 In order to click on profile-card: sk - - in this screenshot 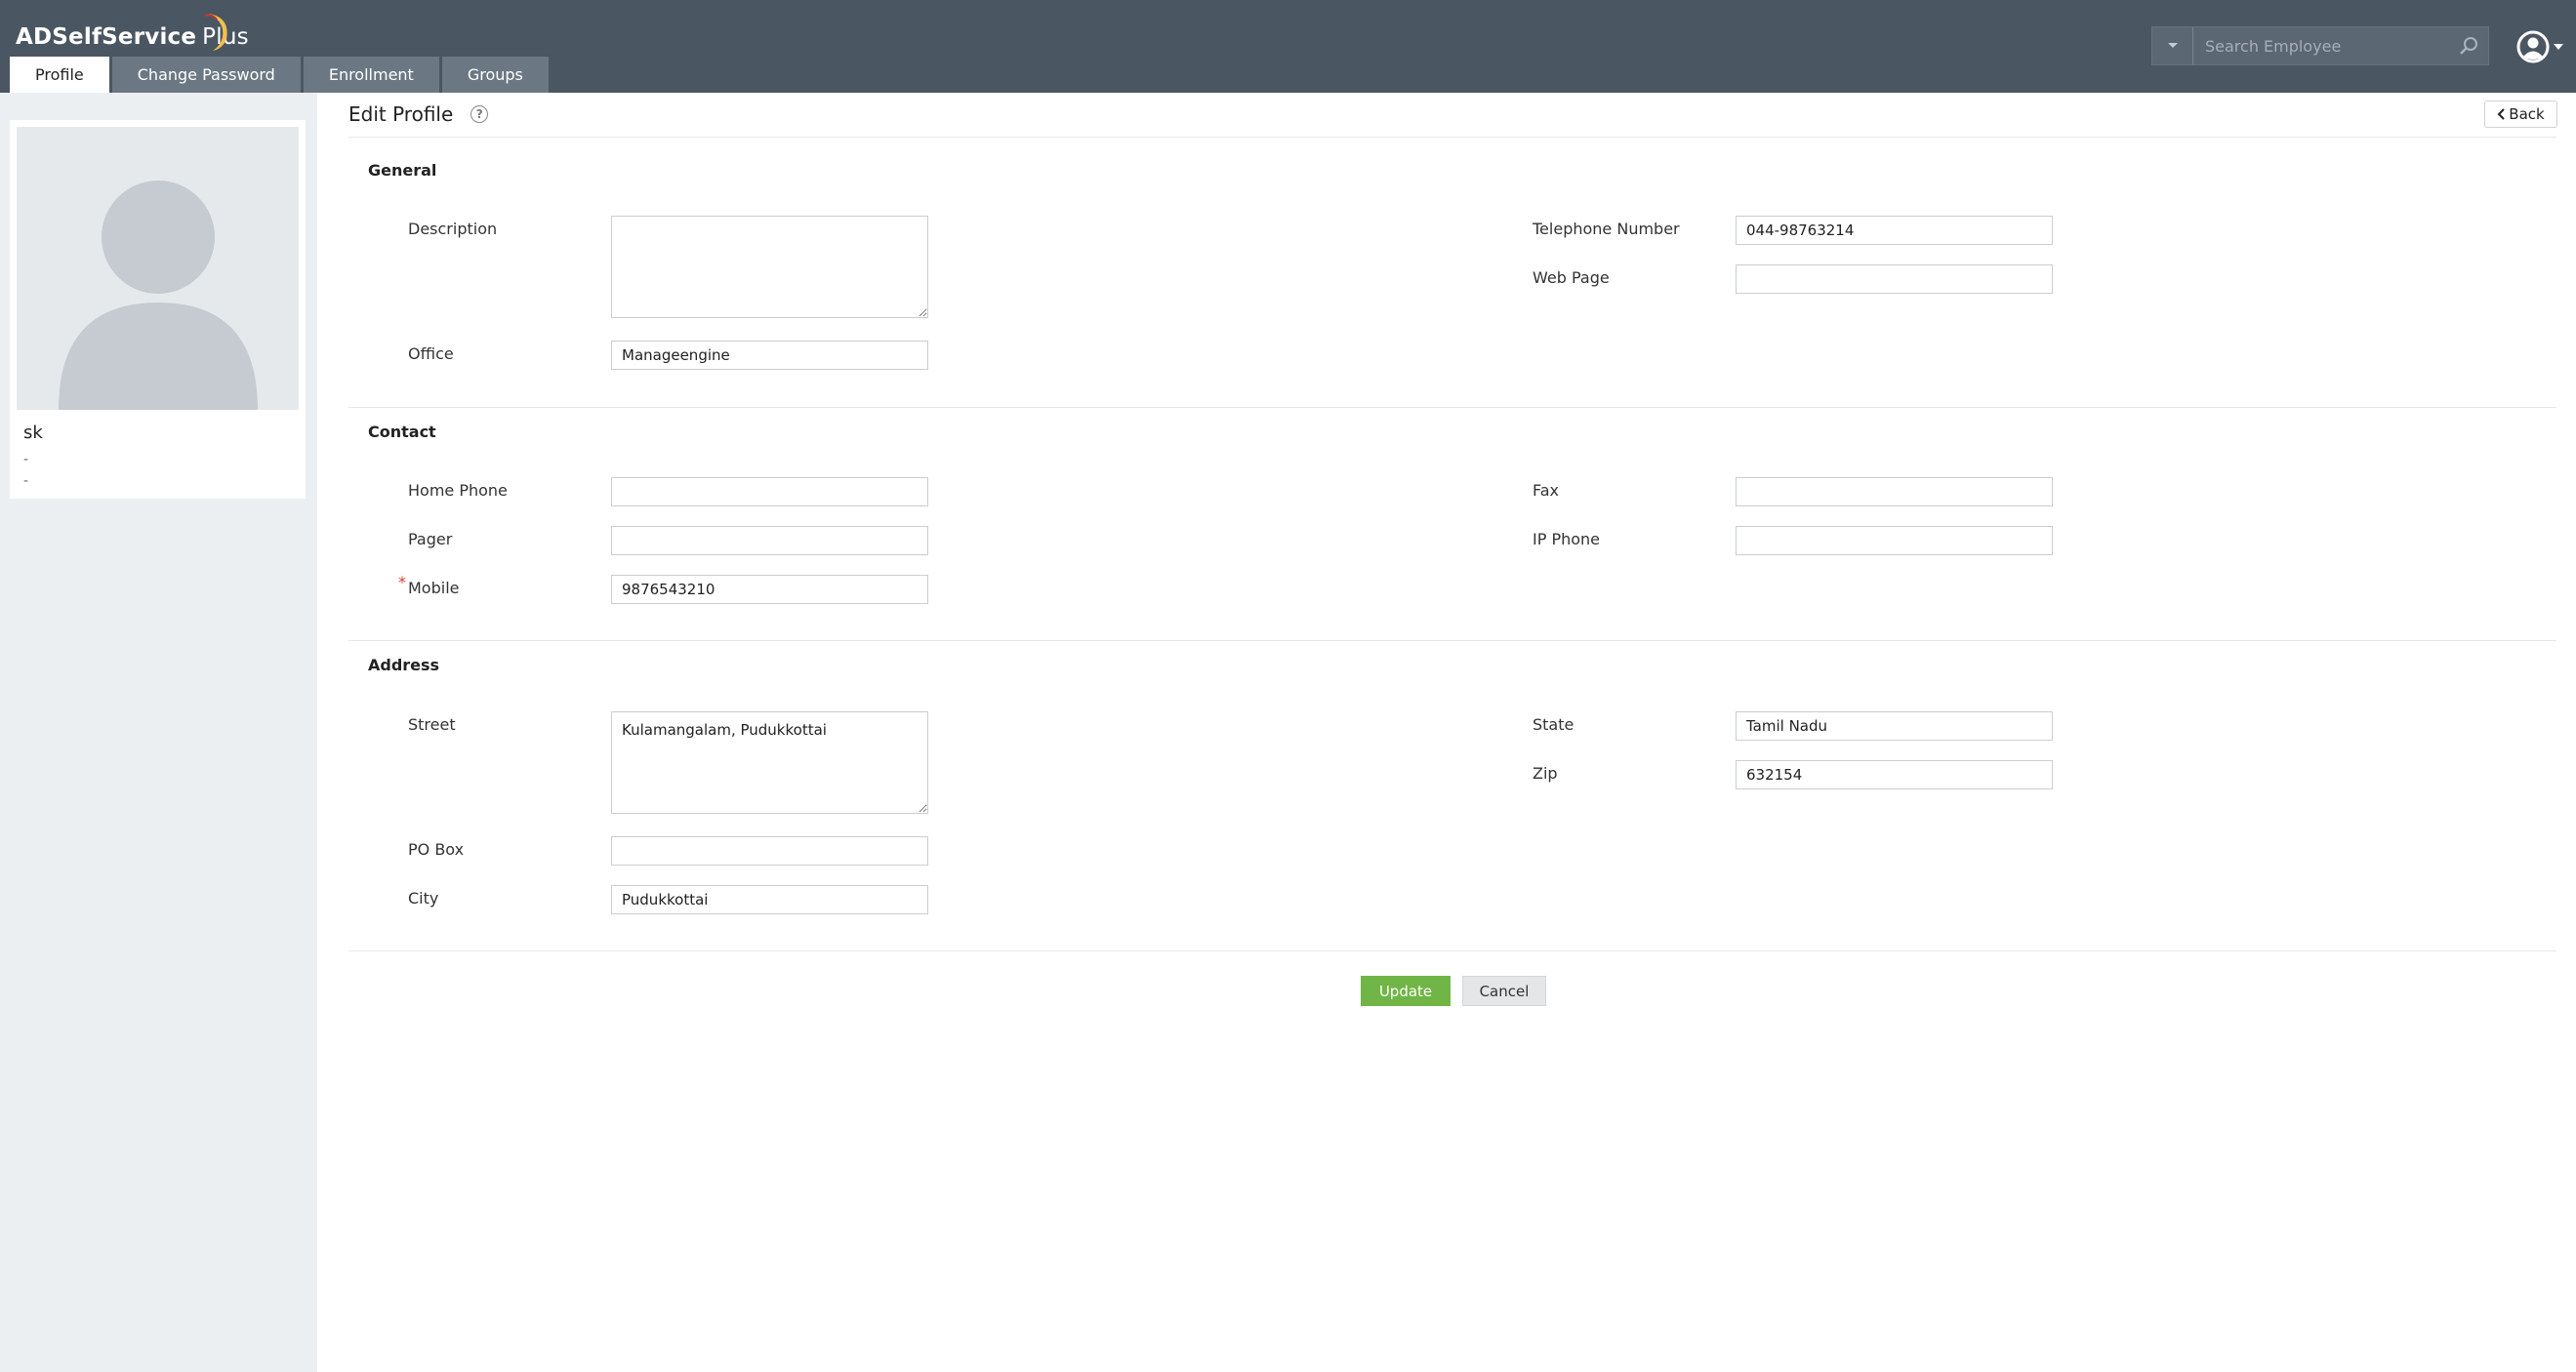, I will do `click(158, 309)`.